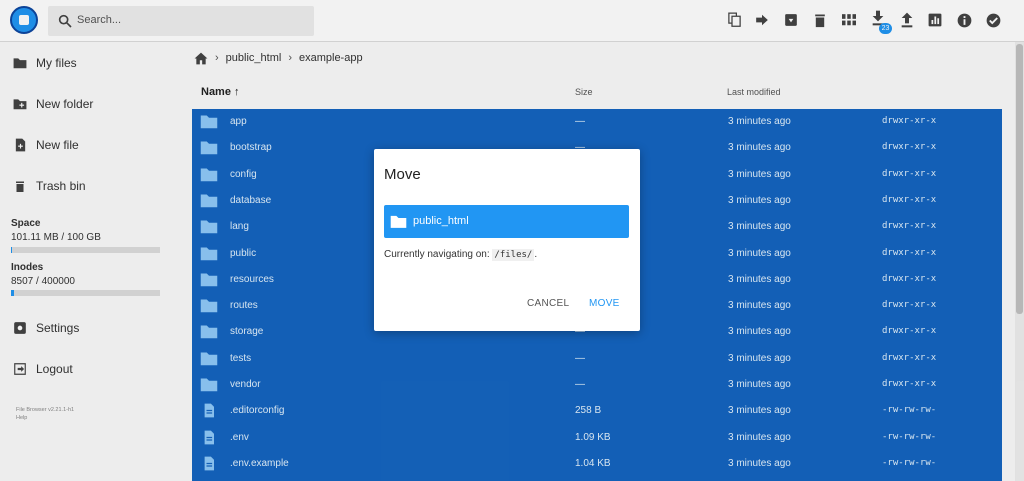 This screenshot has width=1024, height=481. I want to click on cancel-button: CANCEL, so click(548, 303).